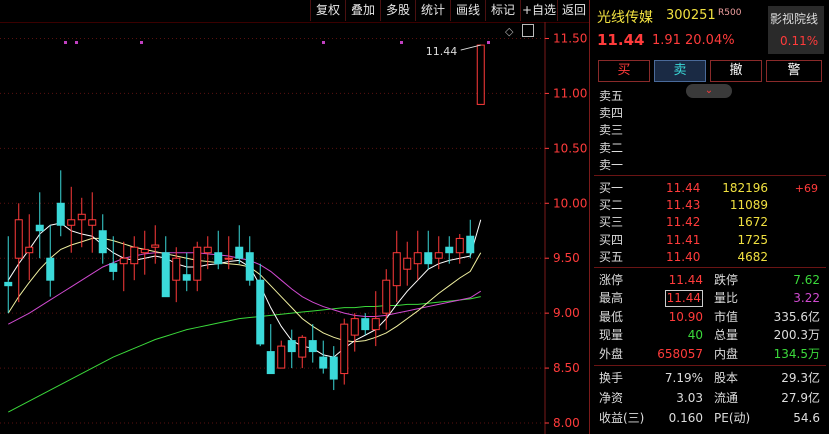 Image resolution: width=829 pixels, height=434 pixels. What do you see at coordinates (622, 418) in the screenshot?
I see `stat-label: 收益(三)` at bounding box center [622, 418].